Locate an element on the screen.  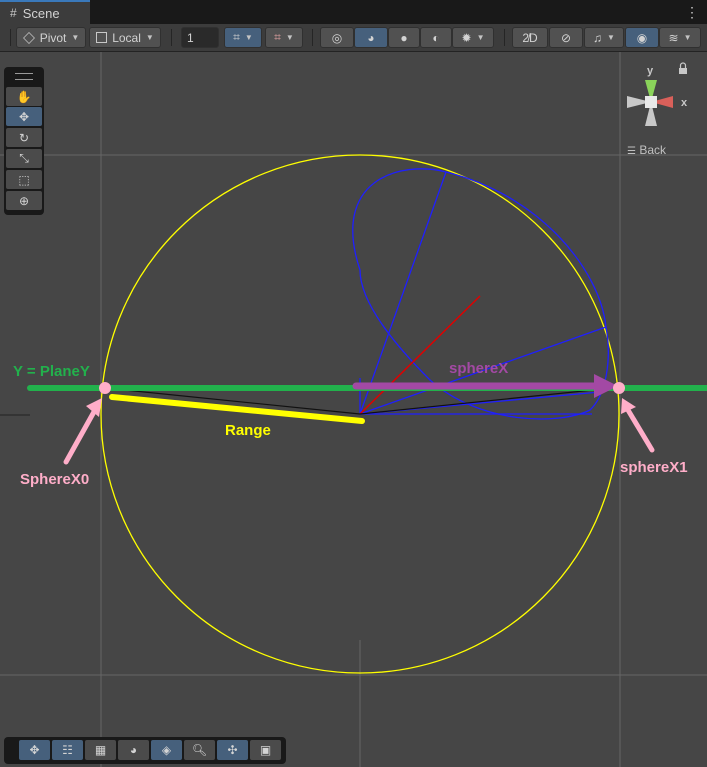
tools-overlay: ✋ ✥ ↻ ⤡ ⬚ ⊕ is located at coordinates (24, 141).